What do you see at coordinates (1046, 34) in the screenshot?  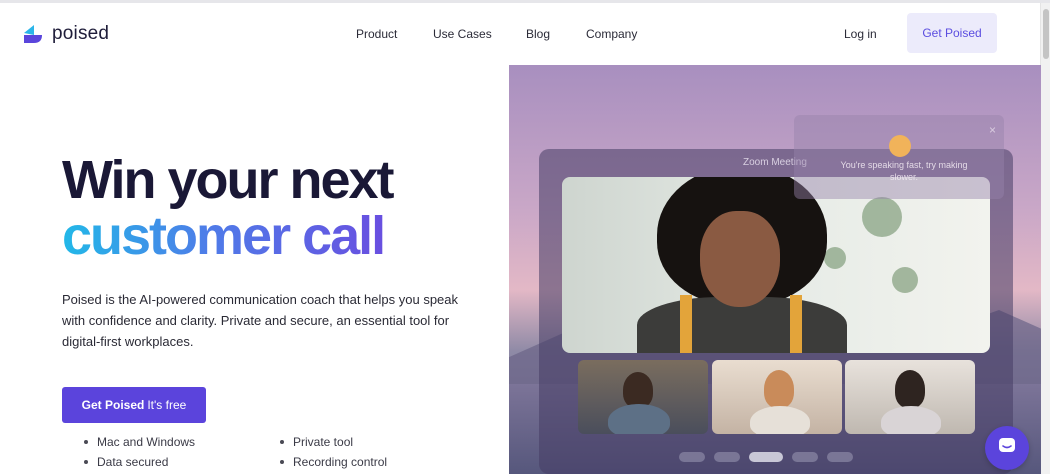 I see `scrollbar-thumb` at bounding box center [1046, 34].